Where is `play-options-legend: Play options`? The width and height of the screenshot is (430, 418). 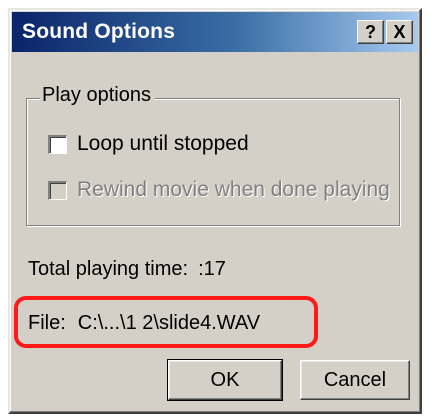
play-options-legend: Play options is located at coordinates (97, 95).